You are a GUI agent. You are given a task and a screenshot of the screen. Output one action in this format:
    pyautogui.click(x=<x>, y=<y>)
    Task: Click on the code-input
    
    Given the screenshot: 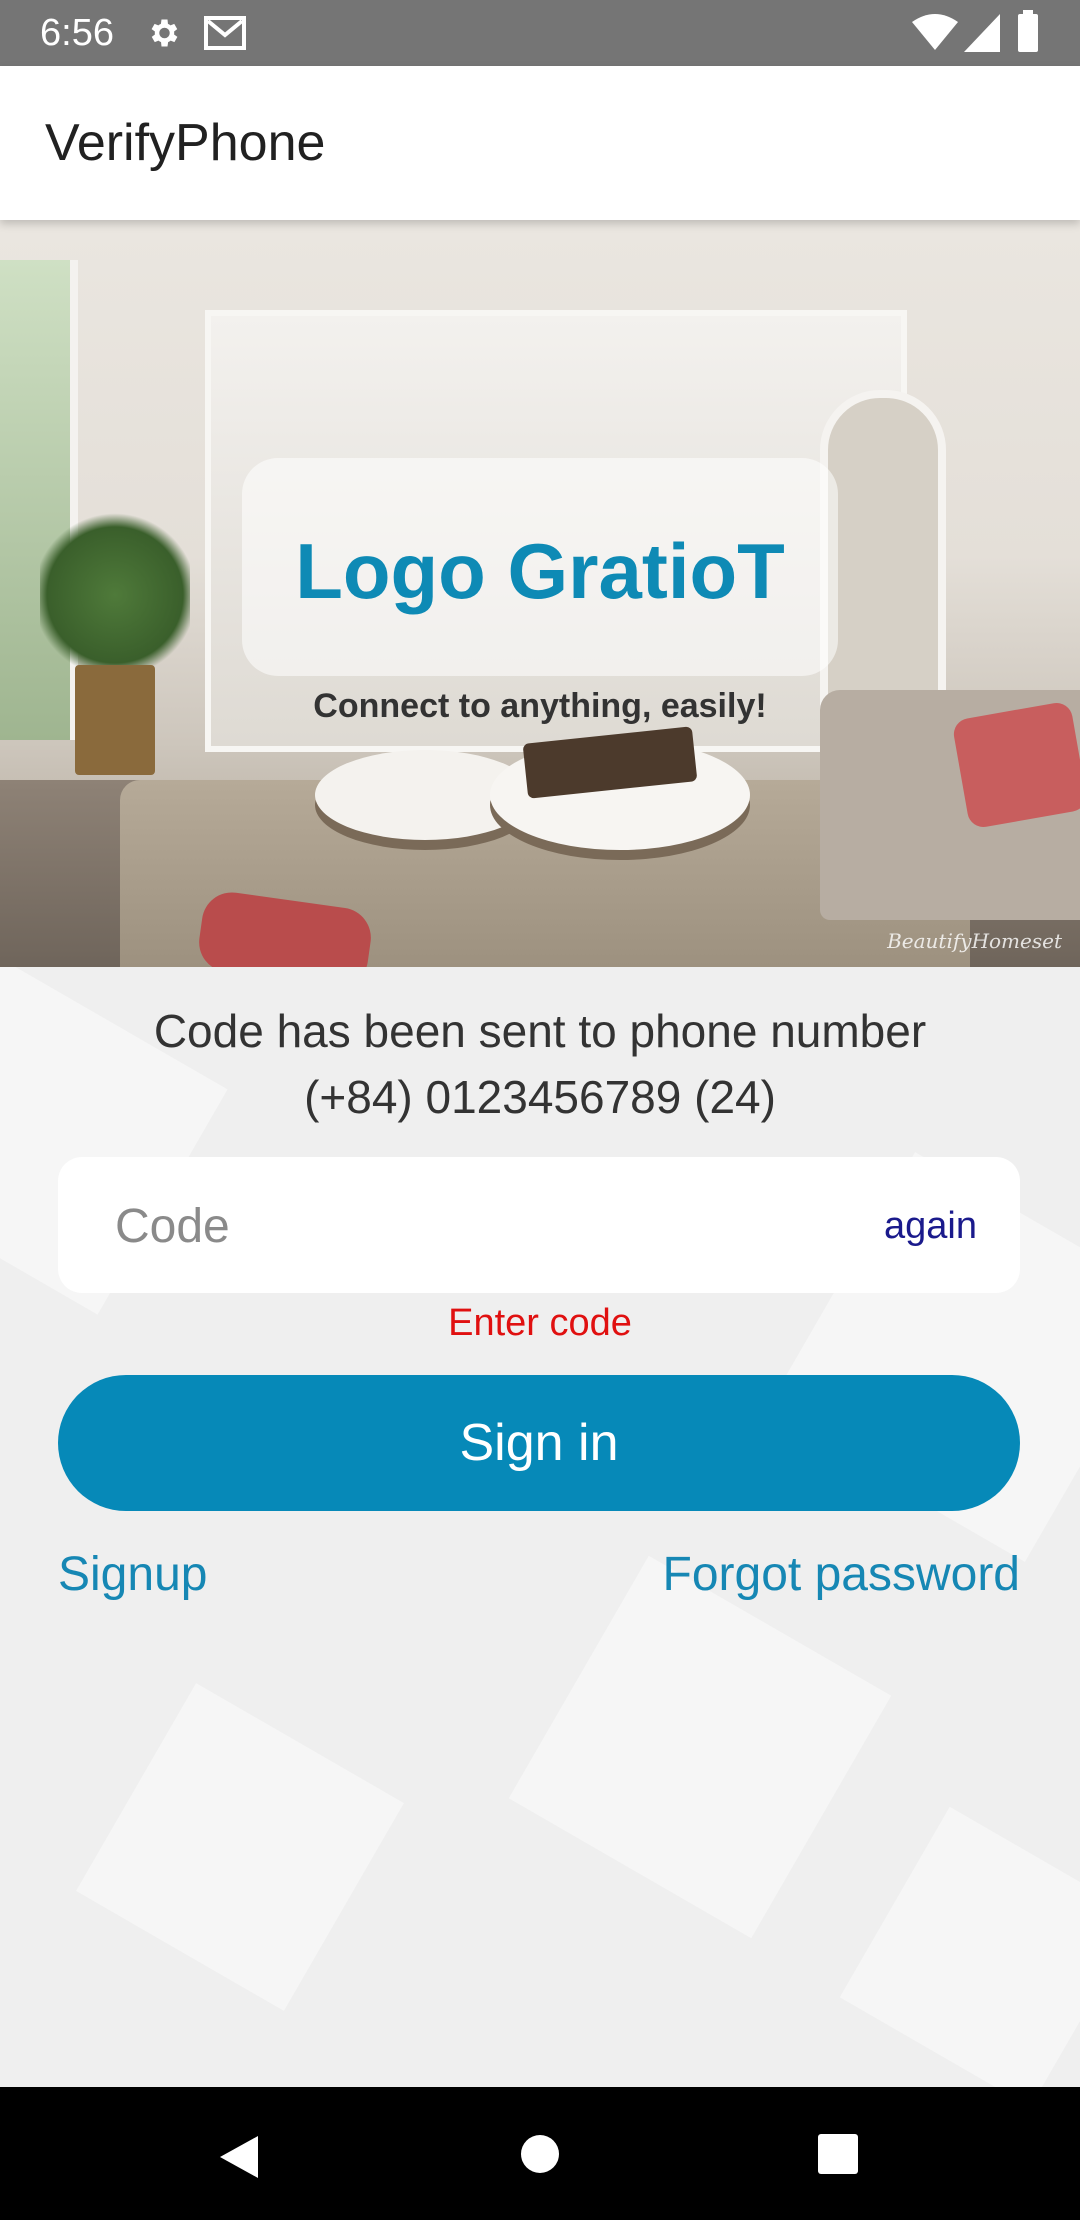 What is the action you would take?
    pyautogui.click(x=465, y=1226)
    